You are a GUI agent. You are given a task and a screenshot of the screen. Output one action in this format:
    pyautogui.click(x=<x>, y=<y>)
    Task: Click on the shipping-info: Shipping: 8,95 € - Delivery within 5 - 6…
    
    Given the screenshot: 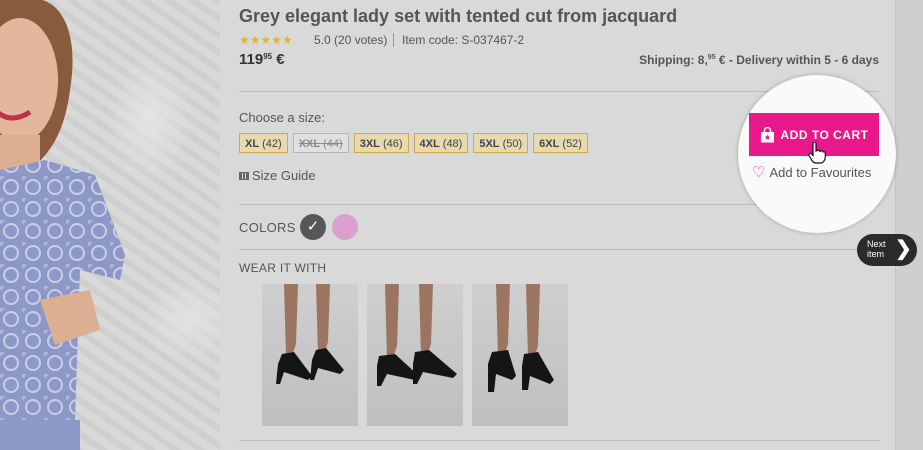 What is the action you would take?
    pyautogui.click(x=759, y=60)
    